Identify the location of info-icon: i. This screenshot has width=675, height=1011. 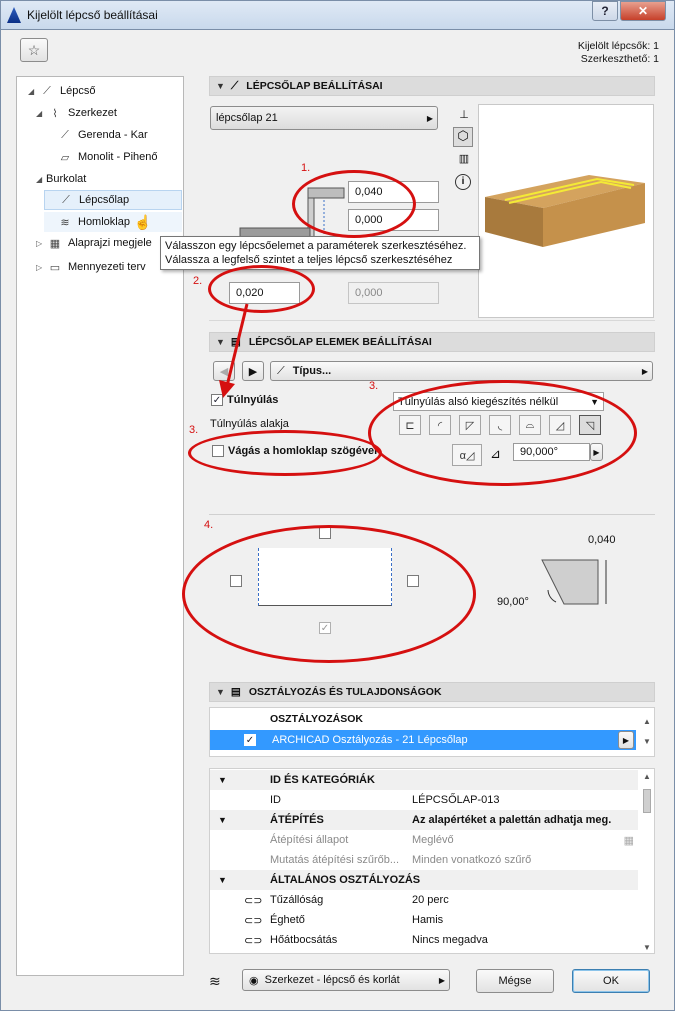
(463, 182).